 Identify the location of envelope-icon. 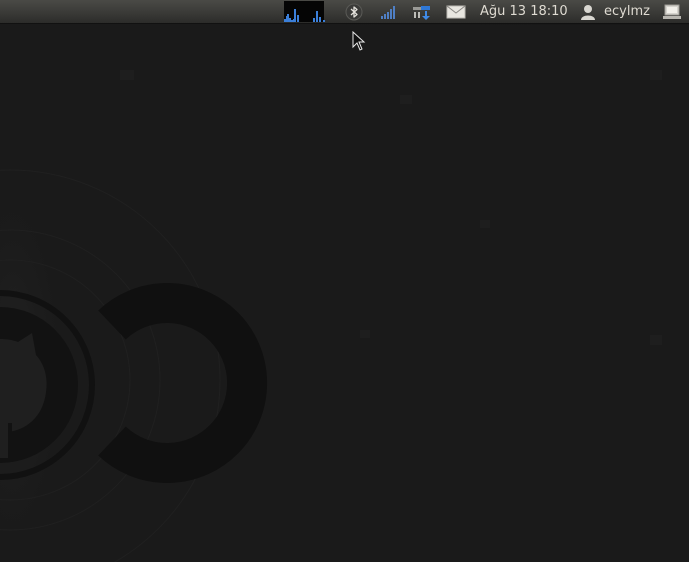
(456, 12).